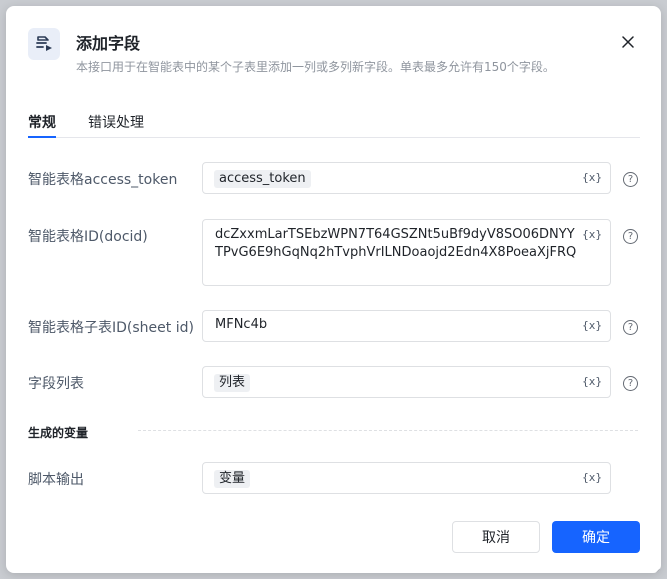  I want to click on generated-variables-heading: 生成的变量, so click(58, 433).